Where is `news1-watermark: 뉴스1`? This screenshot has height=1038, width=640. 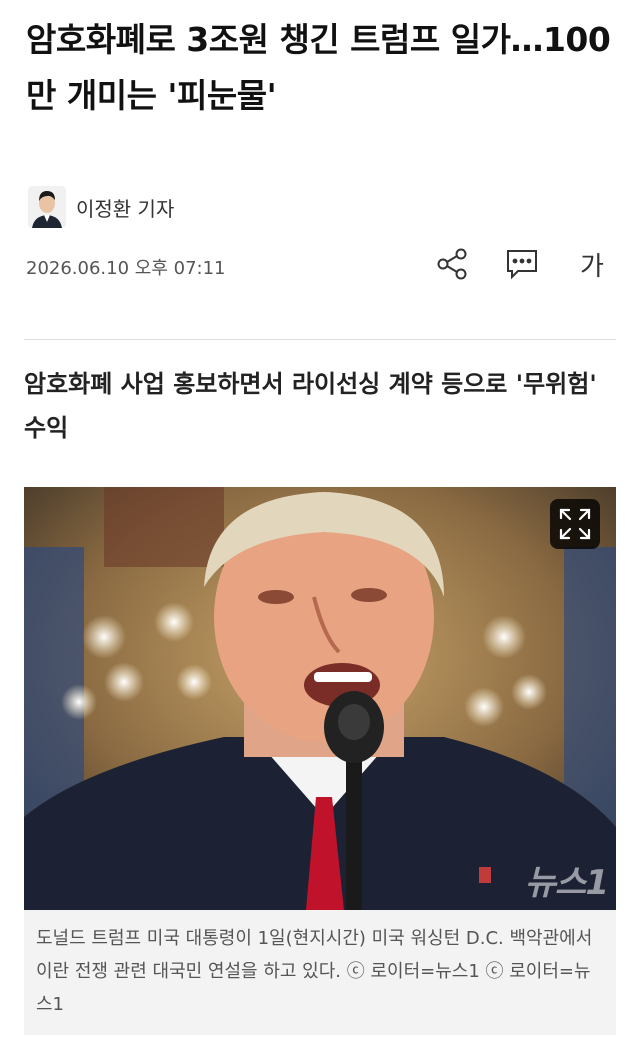 news1-watermark: 뉴스1 is located at coordinates (566, 883).